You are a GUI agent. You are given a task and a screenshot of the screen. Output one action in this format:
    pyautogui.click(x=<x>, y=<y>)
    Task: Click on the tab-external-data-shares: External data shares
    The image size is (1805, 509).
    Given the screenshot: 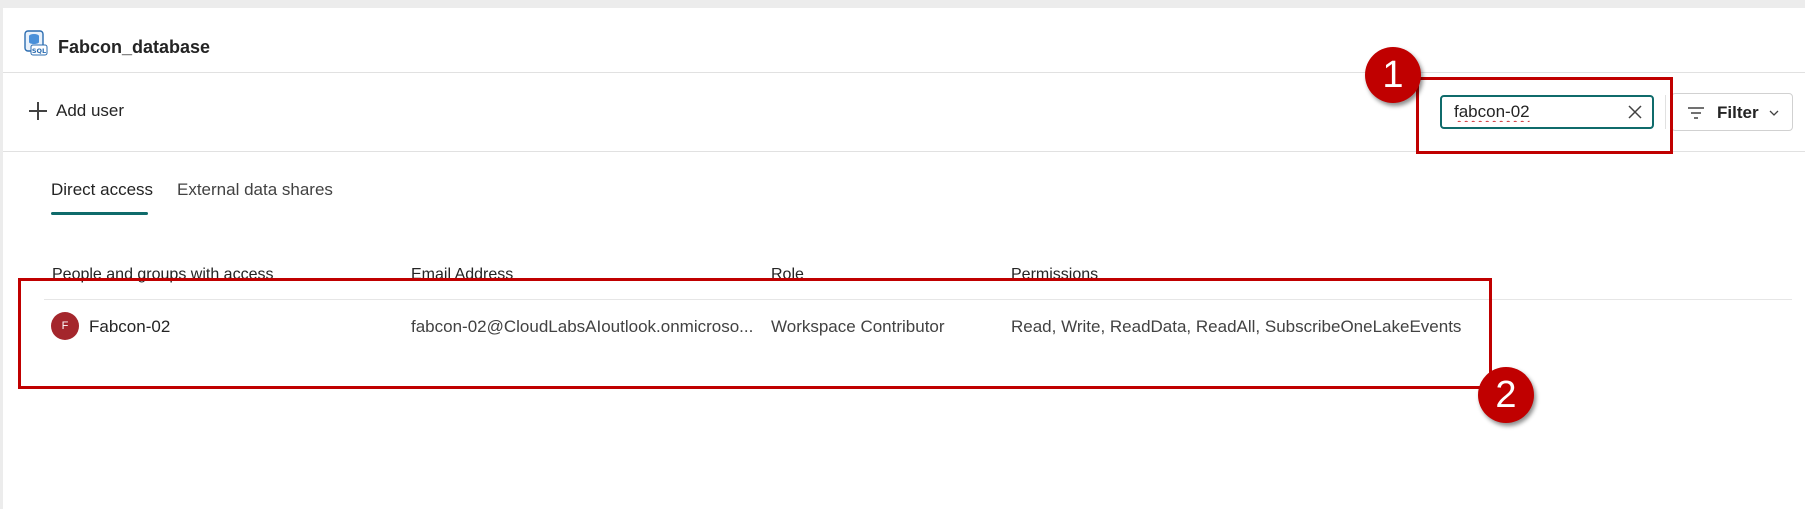 What is the action you would take?
    pyautogui.click(x=255, y=190)
    